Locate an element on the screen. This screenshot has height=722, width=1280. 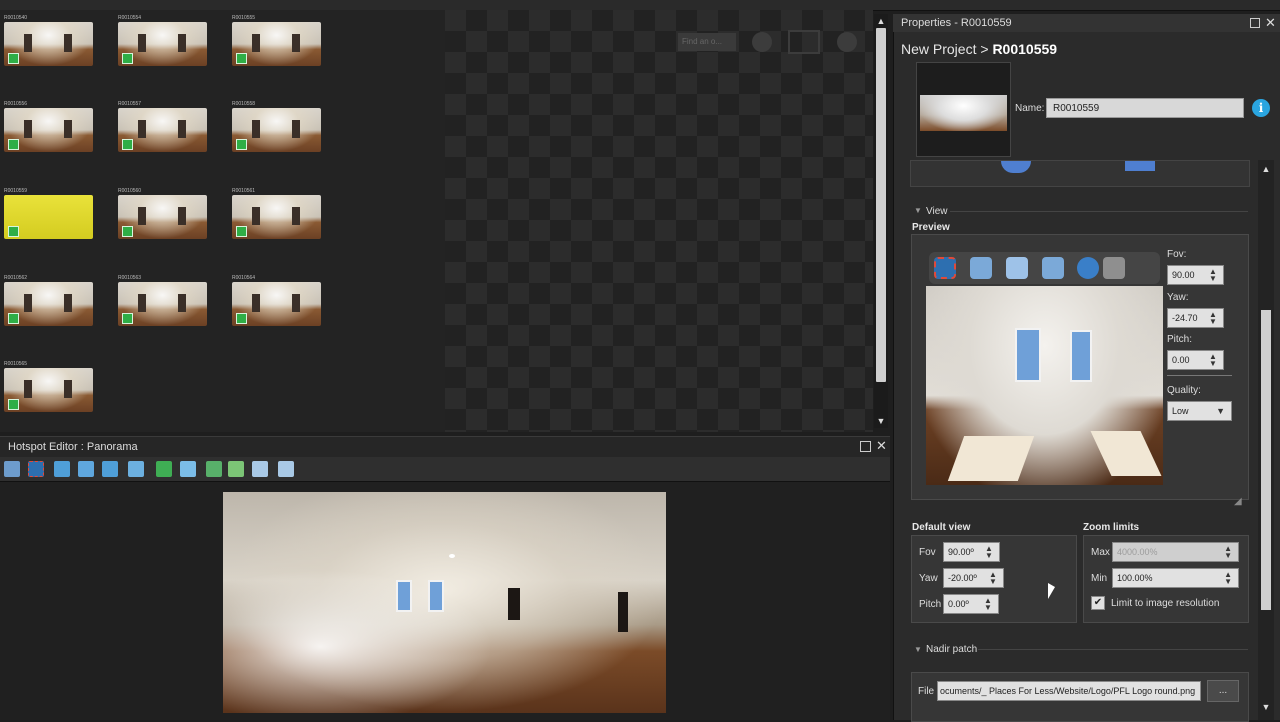
divider is located at coordinates (1199, 375).